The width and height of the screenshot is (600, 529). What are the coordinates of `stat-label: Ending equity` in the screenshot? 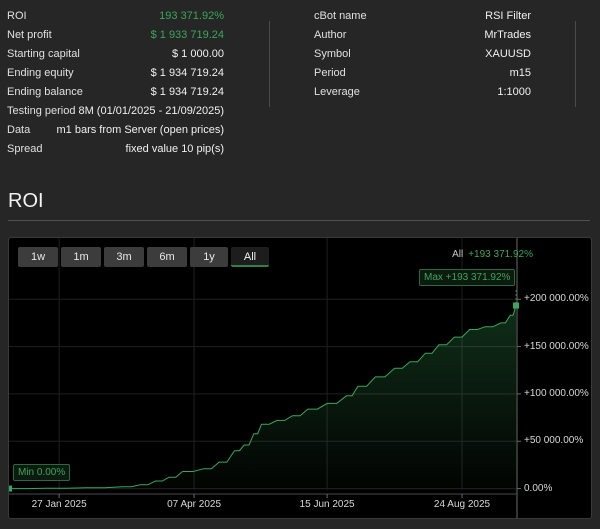 It's located at (40, 73).